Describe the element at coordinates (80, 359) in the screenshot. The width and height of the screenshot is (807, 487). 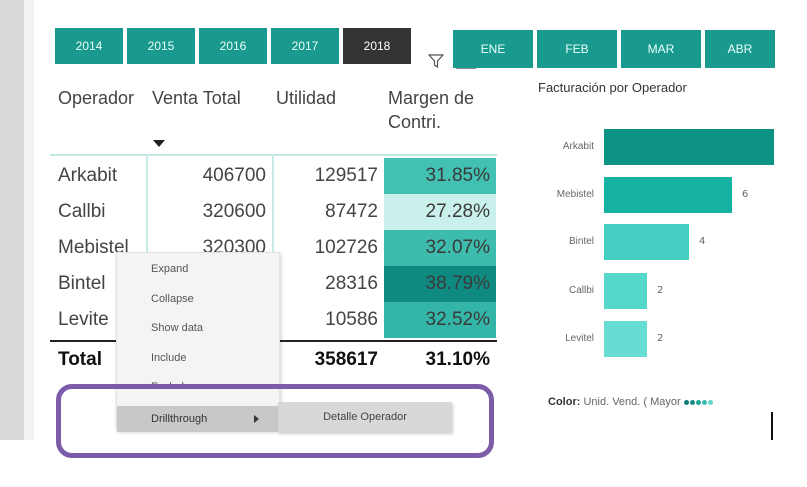
I see `total-label: Total` at that location.